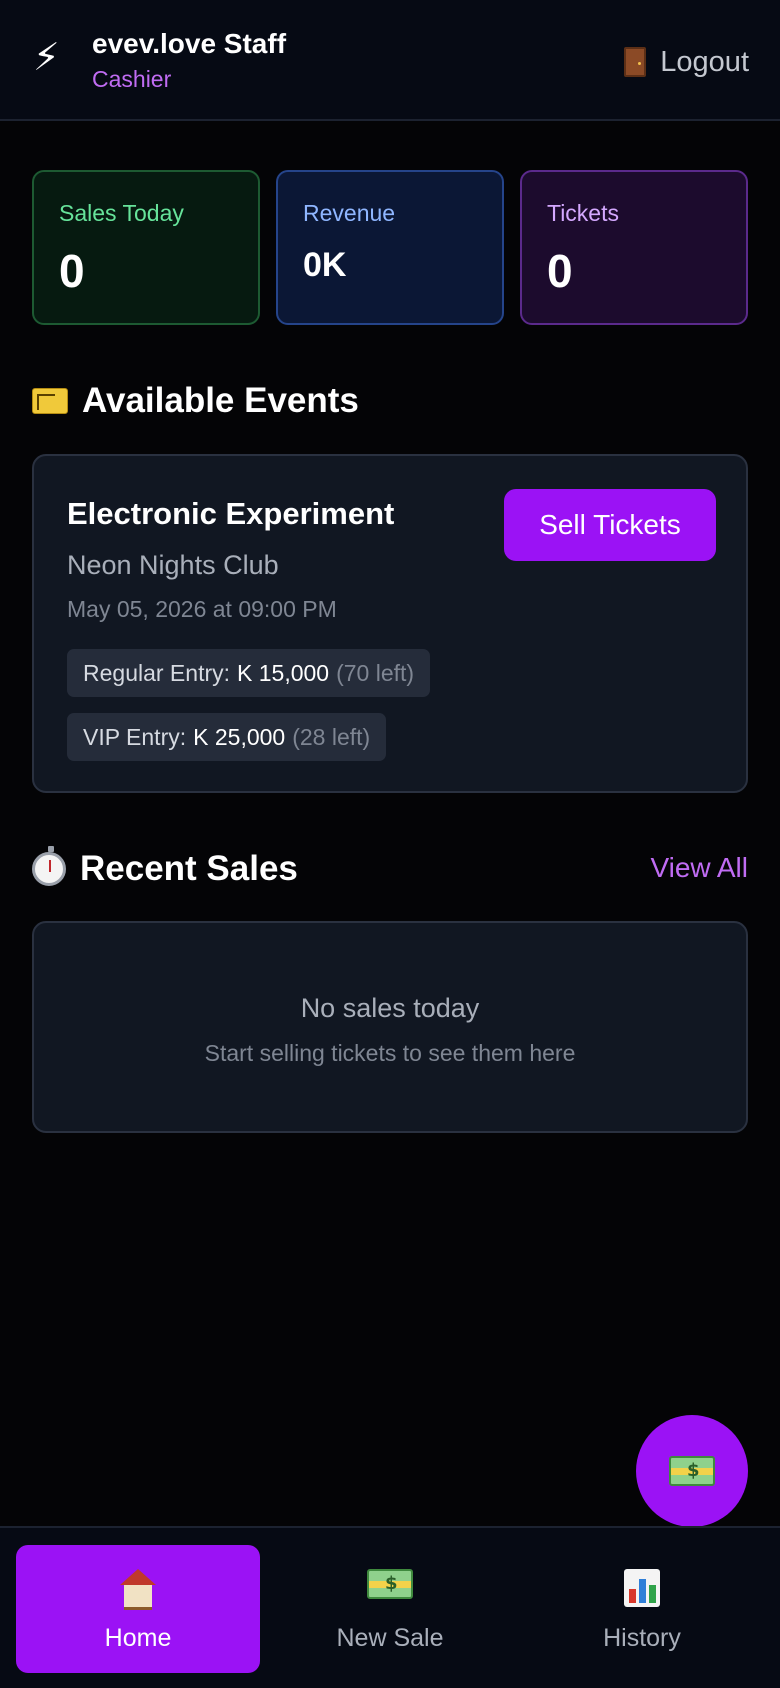  What do you see at coordinates (283, 672) in the screenshot?
I see `tier-price: K 15,000` at bounding box center [283, 672].